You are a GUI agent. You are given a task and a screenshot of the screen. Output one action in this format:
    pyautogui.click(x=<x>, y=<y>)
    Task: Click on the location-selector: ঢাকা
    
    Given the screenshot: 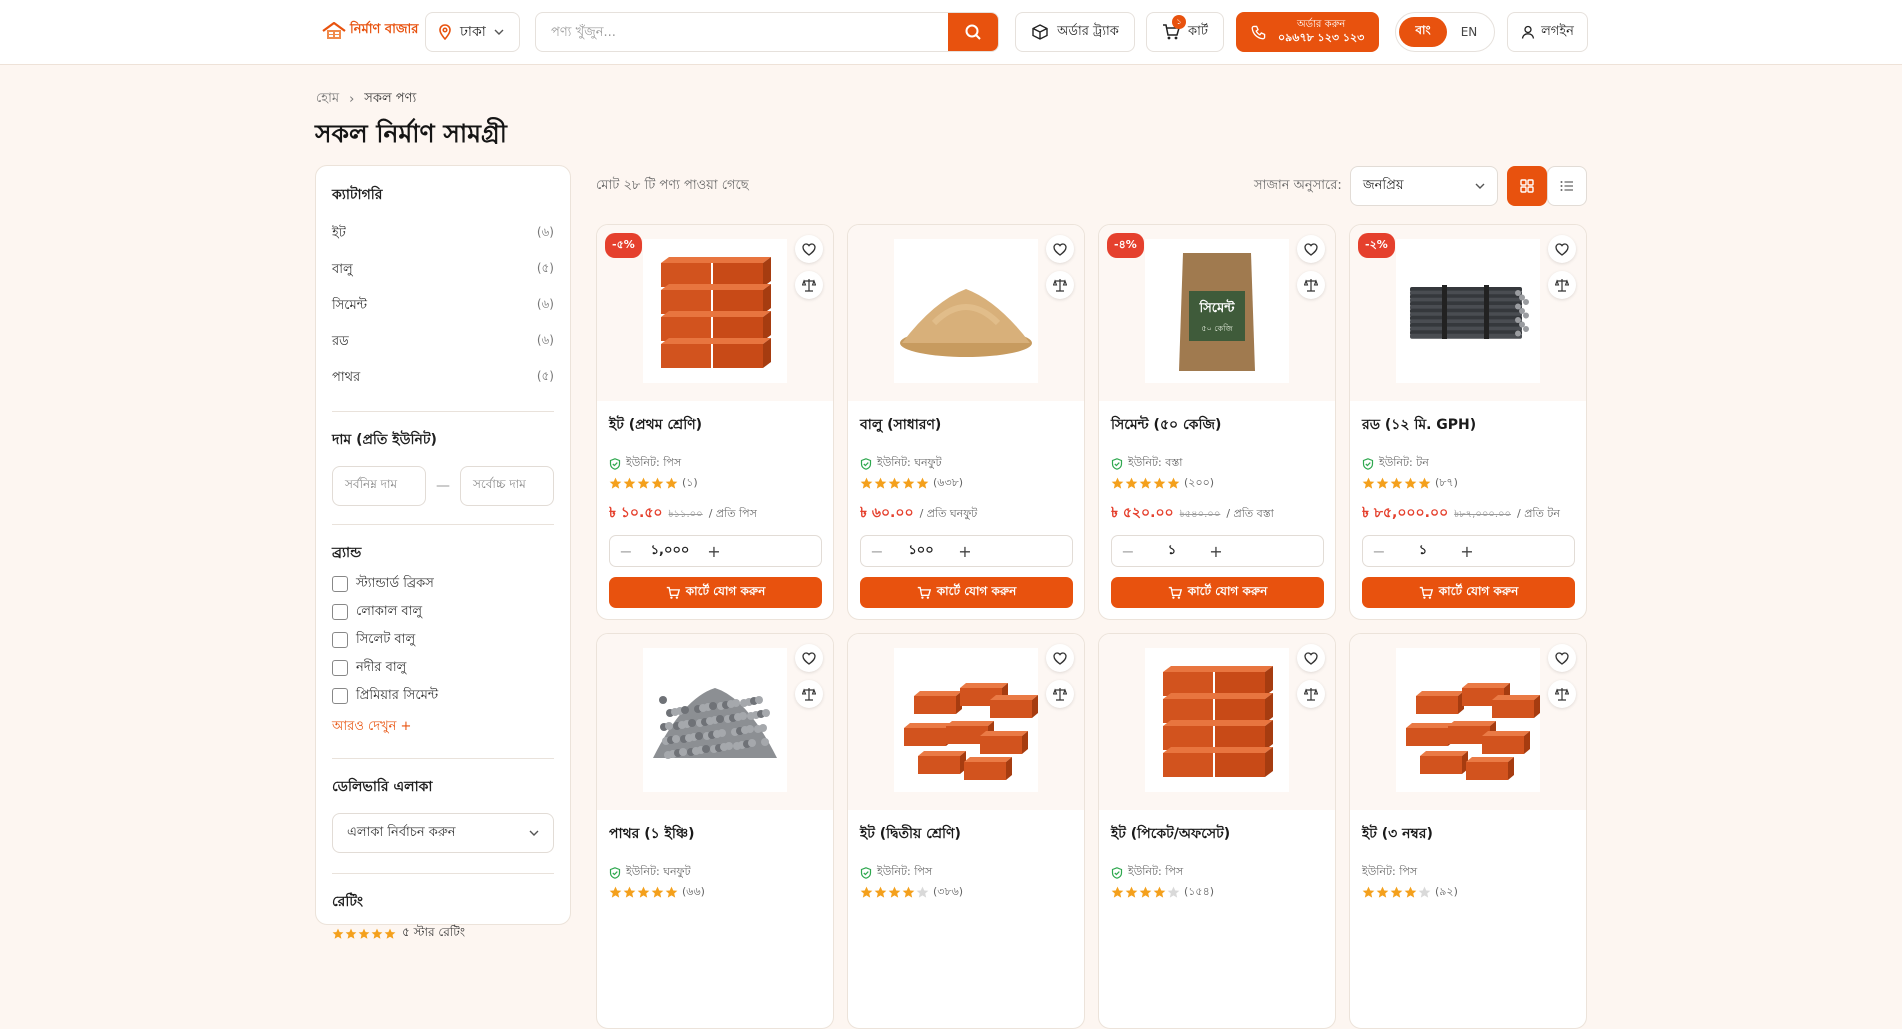 What is the action you would take?
    pyautogui.click(x=472, y=32)
    